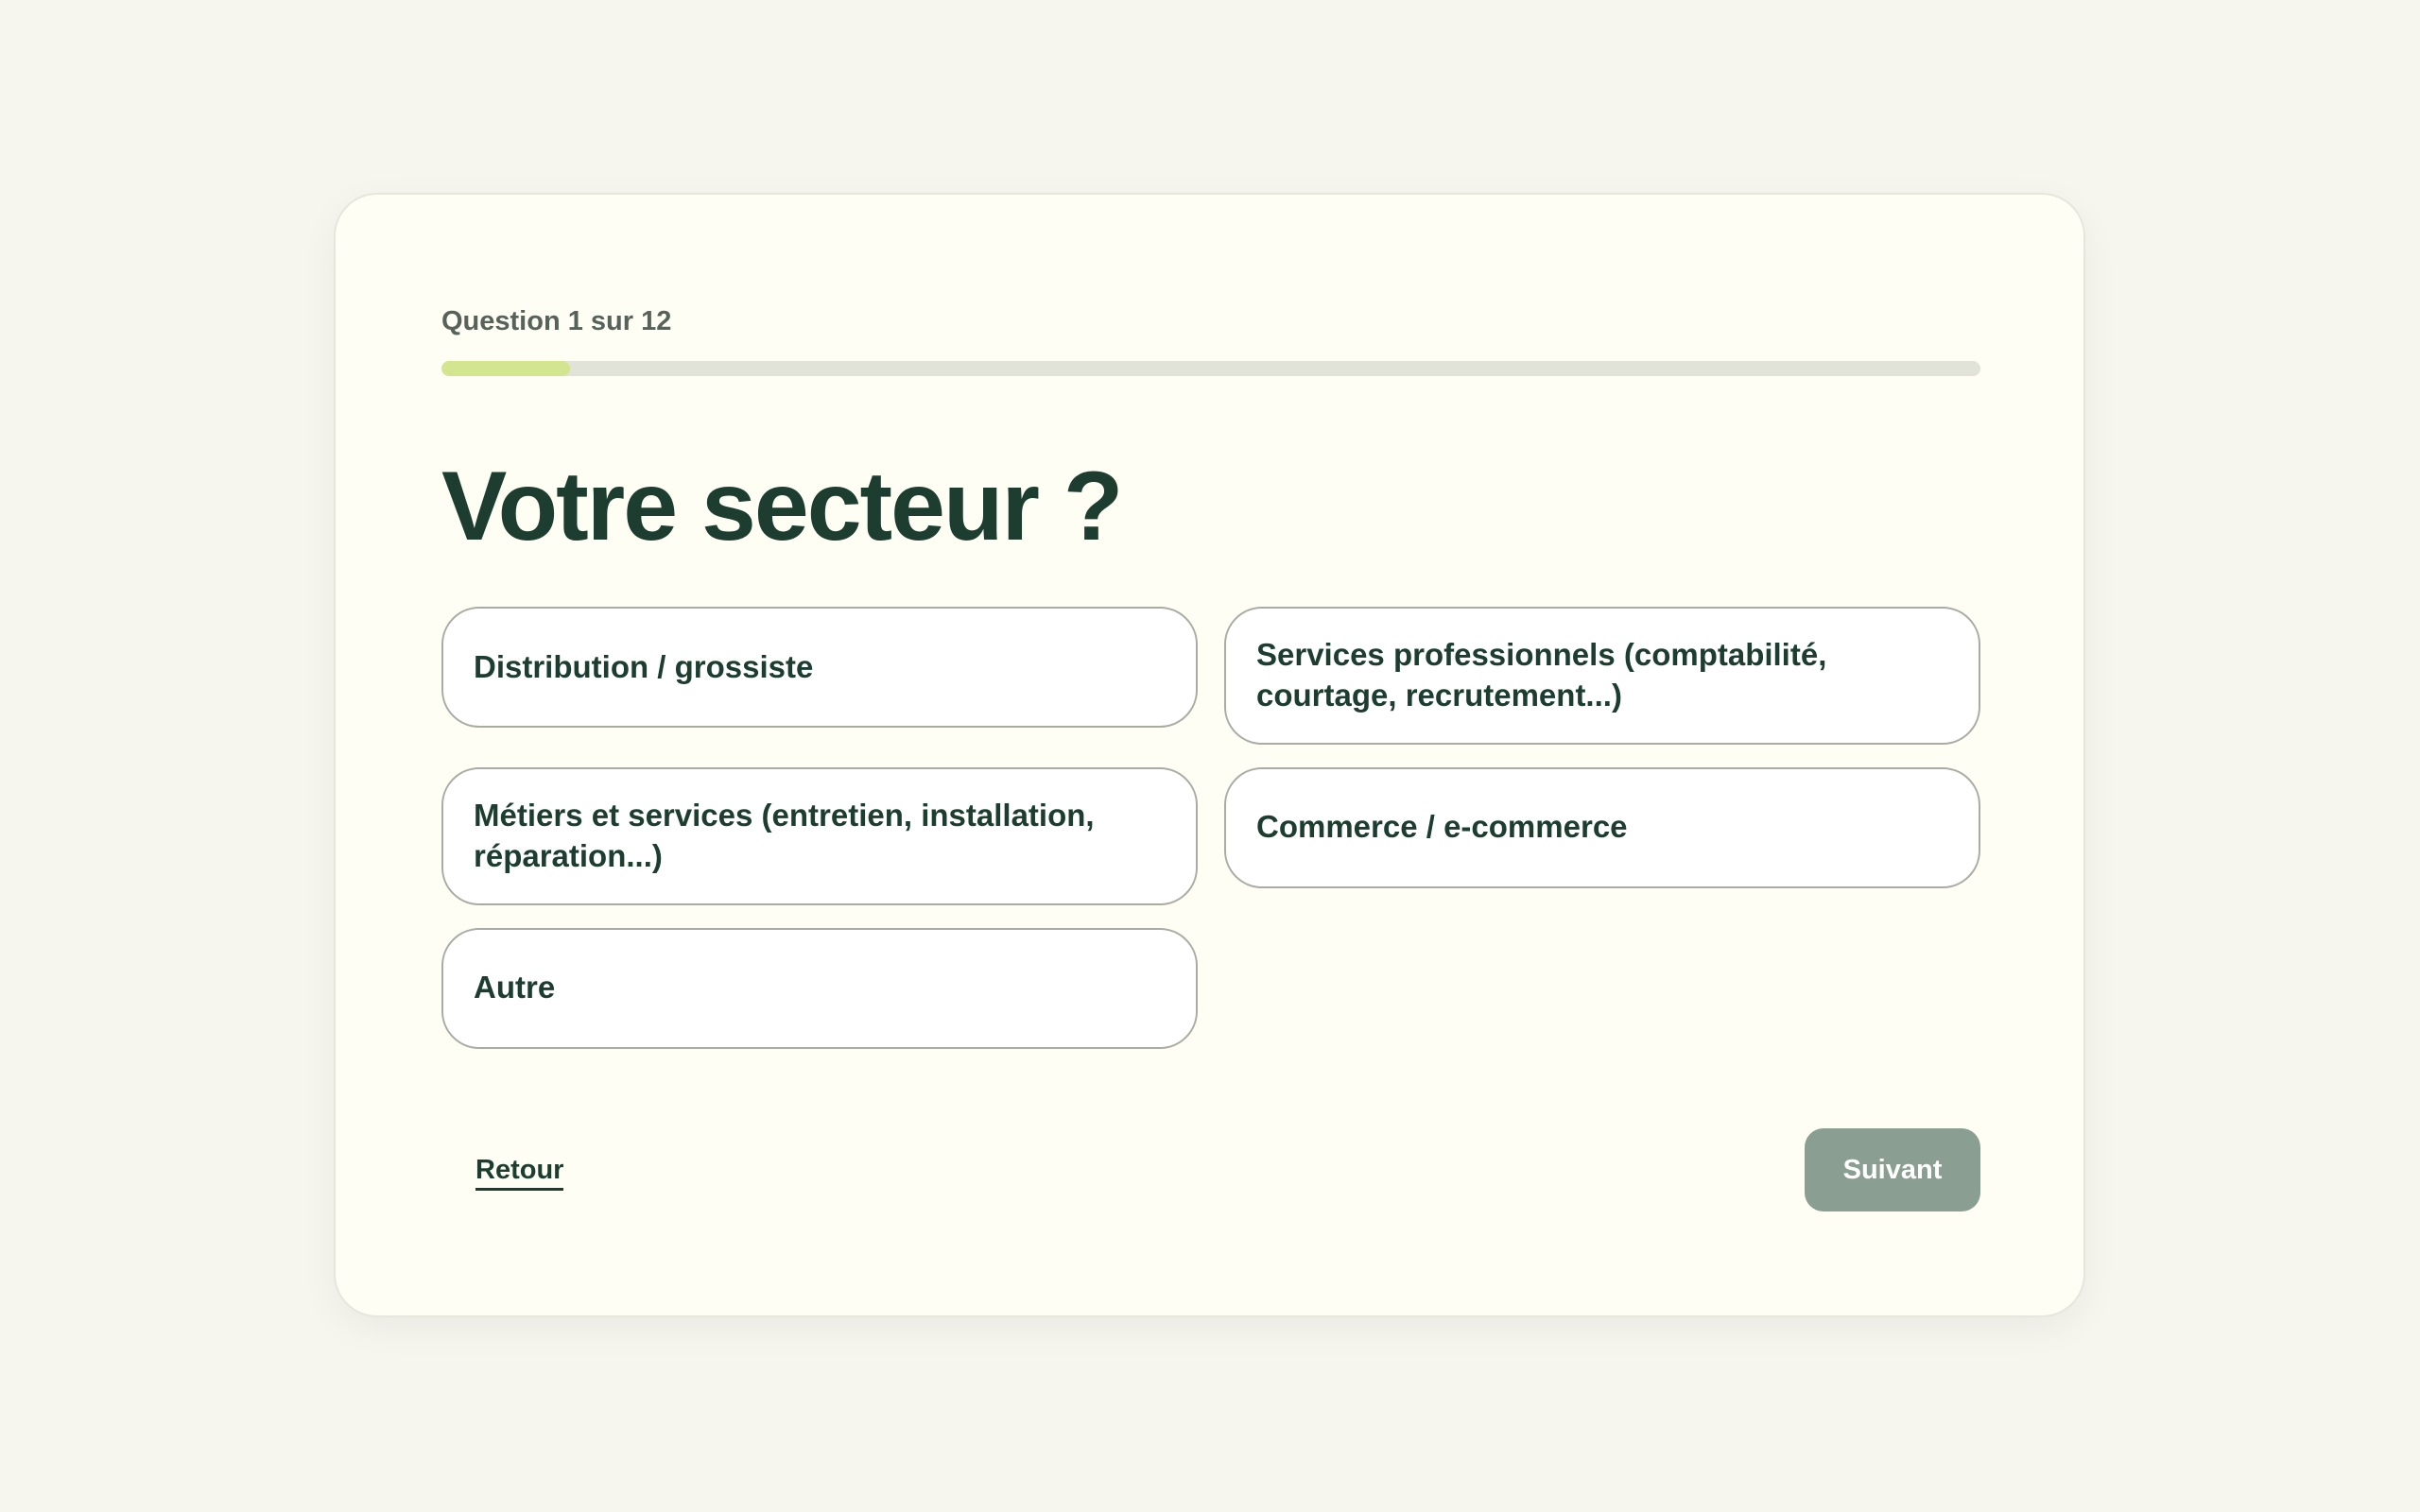 This screenshot has width=2420, height=1512. What do you see at coordinates (819, 667) in the screenshot?
I see `option-distribution: Distribution / grossiste` at bounding box center [819, 667].